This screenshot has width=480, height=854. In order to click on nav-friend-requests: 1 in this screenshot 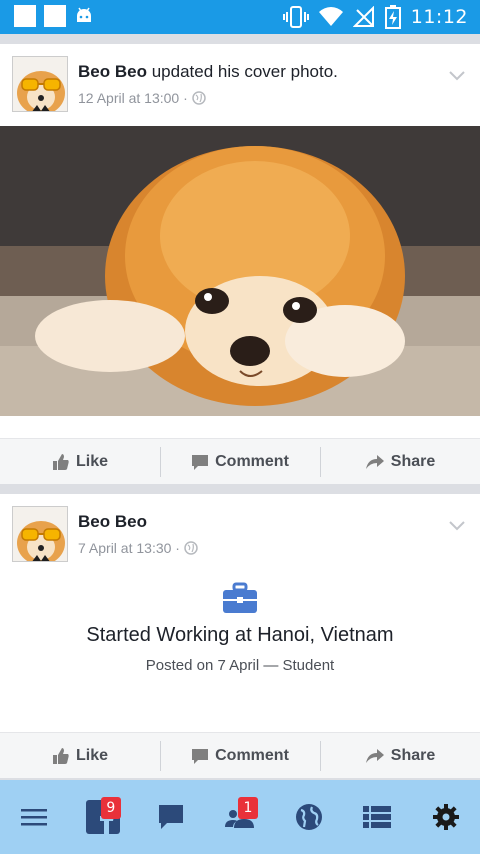, I will do `click(240, 817)`.